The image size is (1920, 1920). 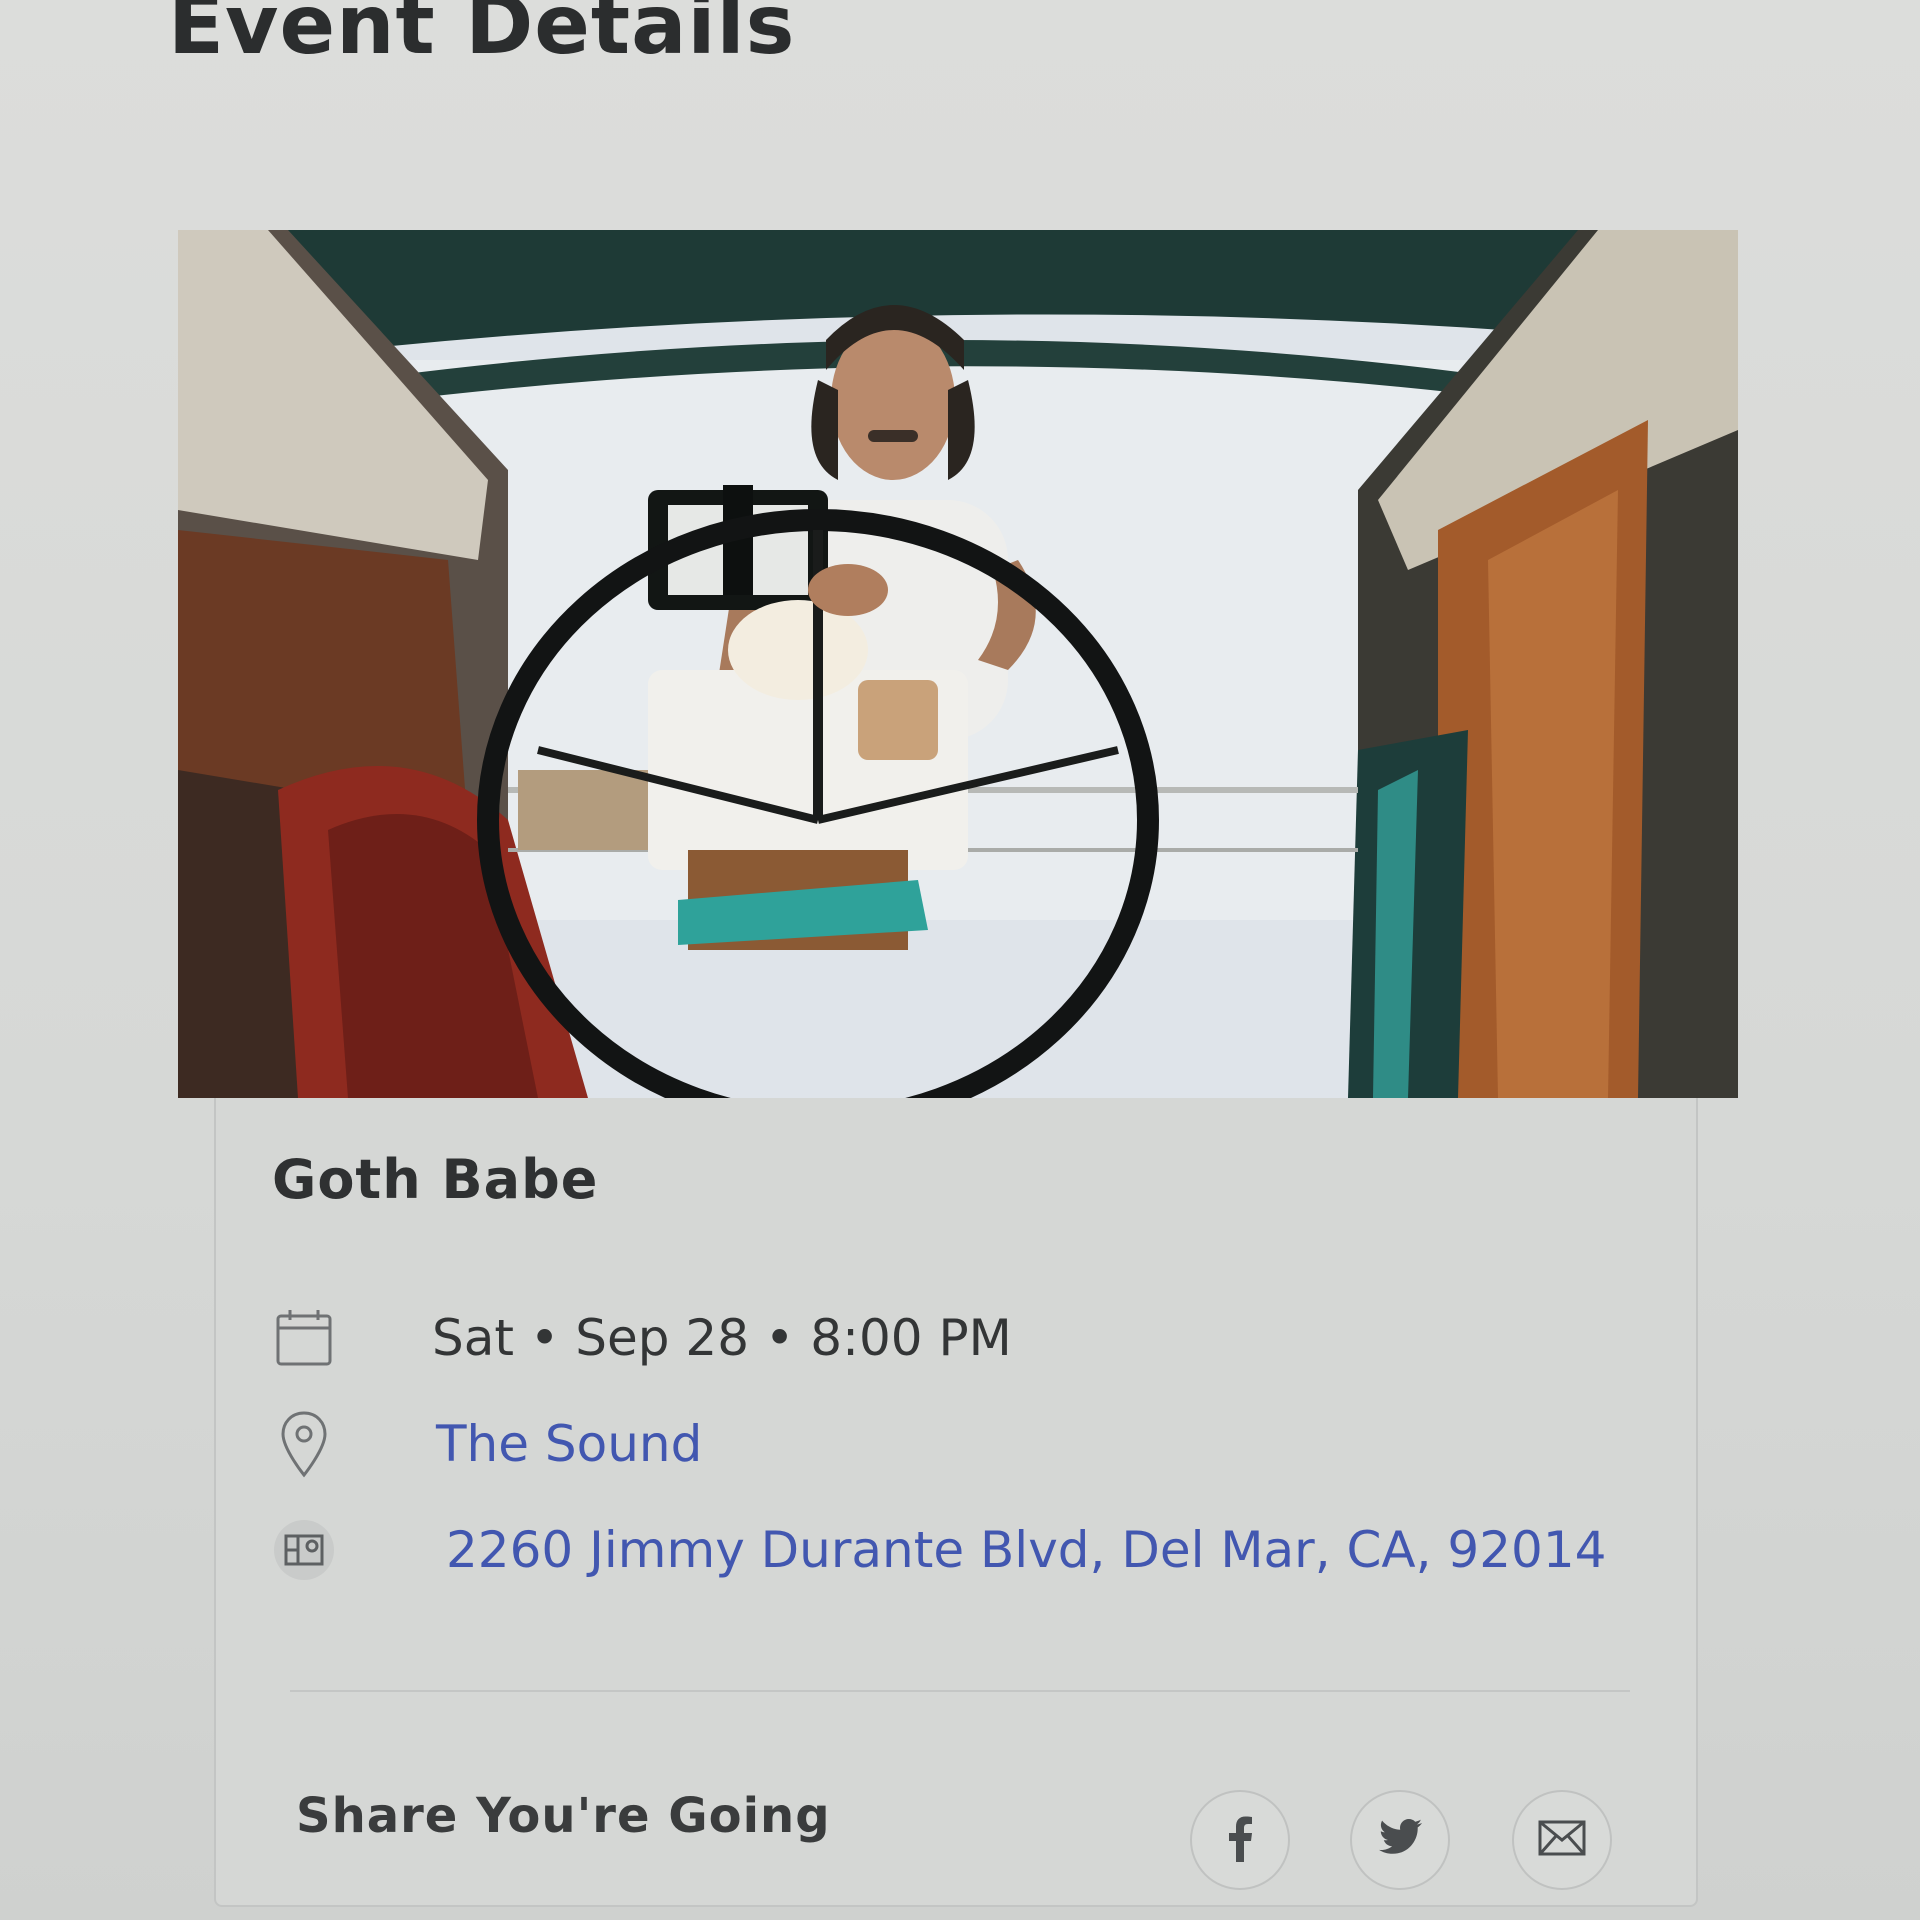 What do you see at coordinates (482, 36) in the screenshot?
I see `page-title: Event Details` at bounding box center [482, 36].